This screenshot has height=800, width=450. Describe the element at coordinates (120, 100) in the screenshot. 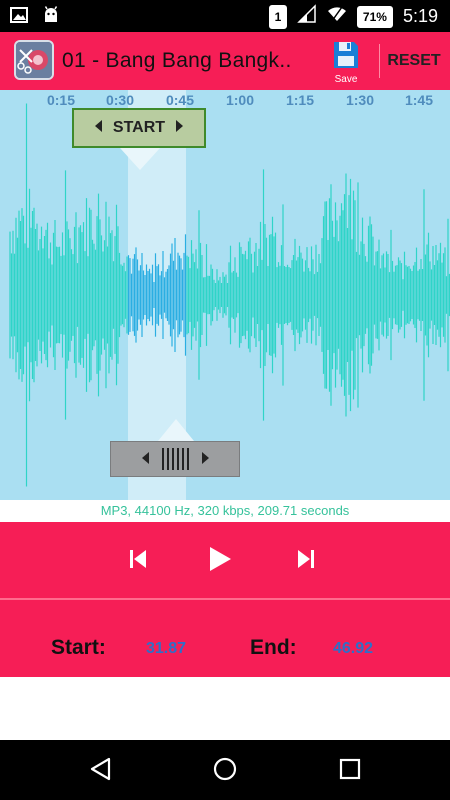

I see `timeline-tick: 0:30` at that location.